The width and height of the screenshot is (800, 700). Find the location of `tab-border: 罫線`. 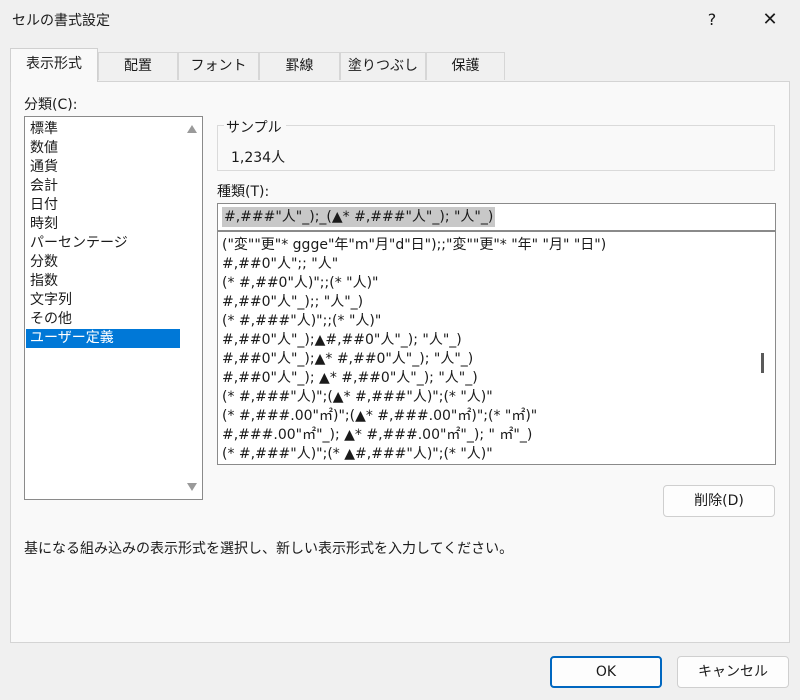

tab-border: 罫線 is located at coordinates (299, 66).